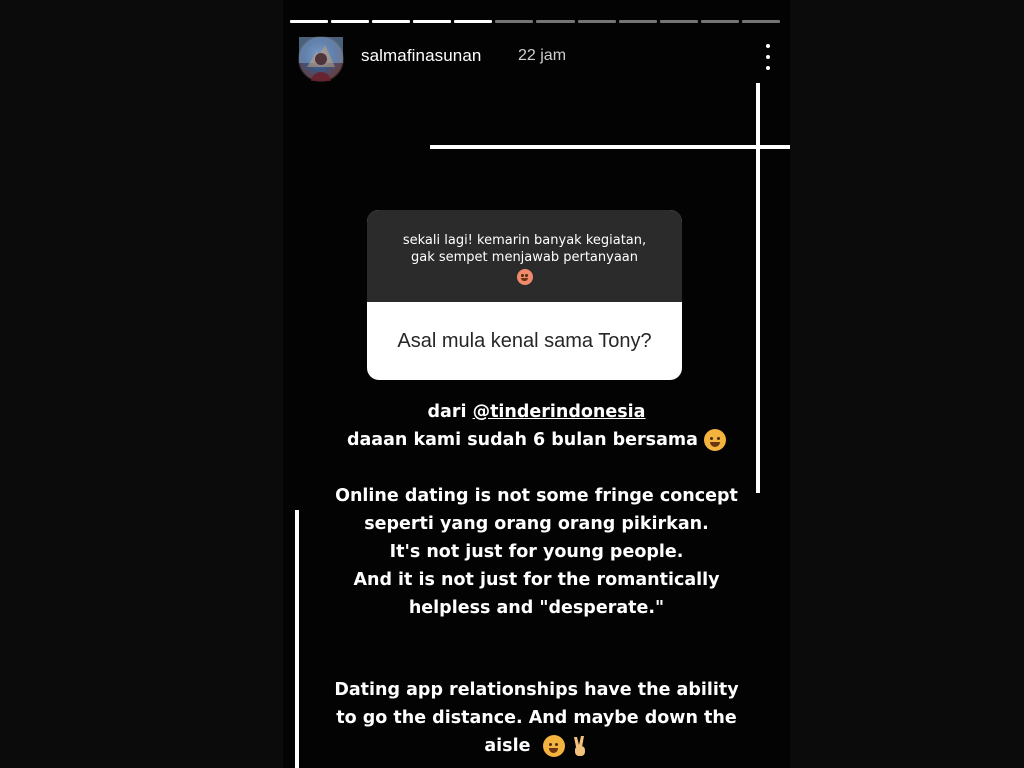  Describe the element at coordinates (553, 746) in the screenshot. I see `beaming-face-emoji-icon` at that location.